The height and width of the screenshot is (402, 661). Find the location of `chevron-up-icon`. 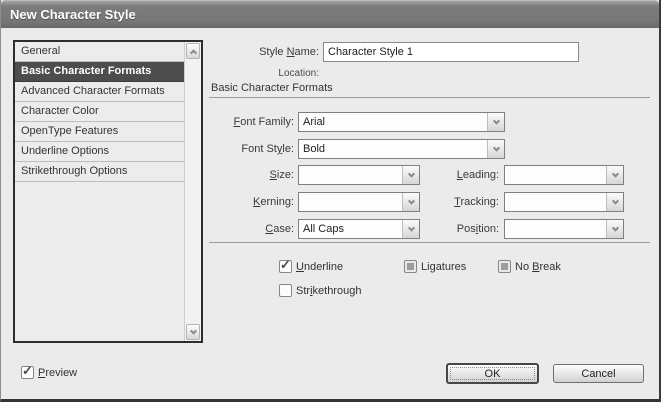

chevron-up-icon is located at coordinates (193, 52).